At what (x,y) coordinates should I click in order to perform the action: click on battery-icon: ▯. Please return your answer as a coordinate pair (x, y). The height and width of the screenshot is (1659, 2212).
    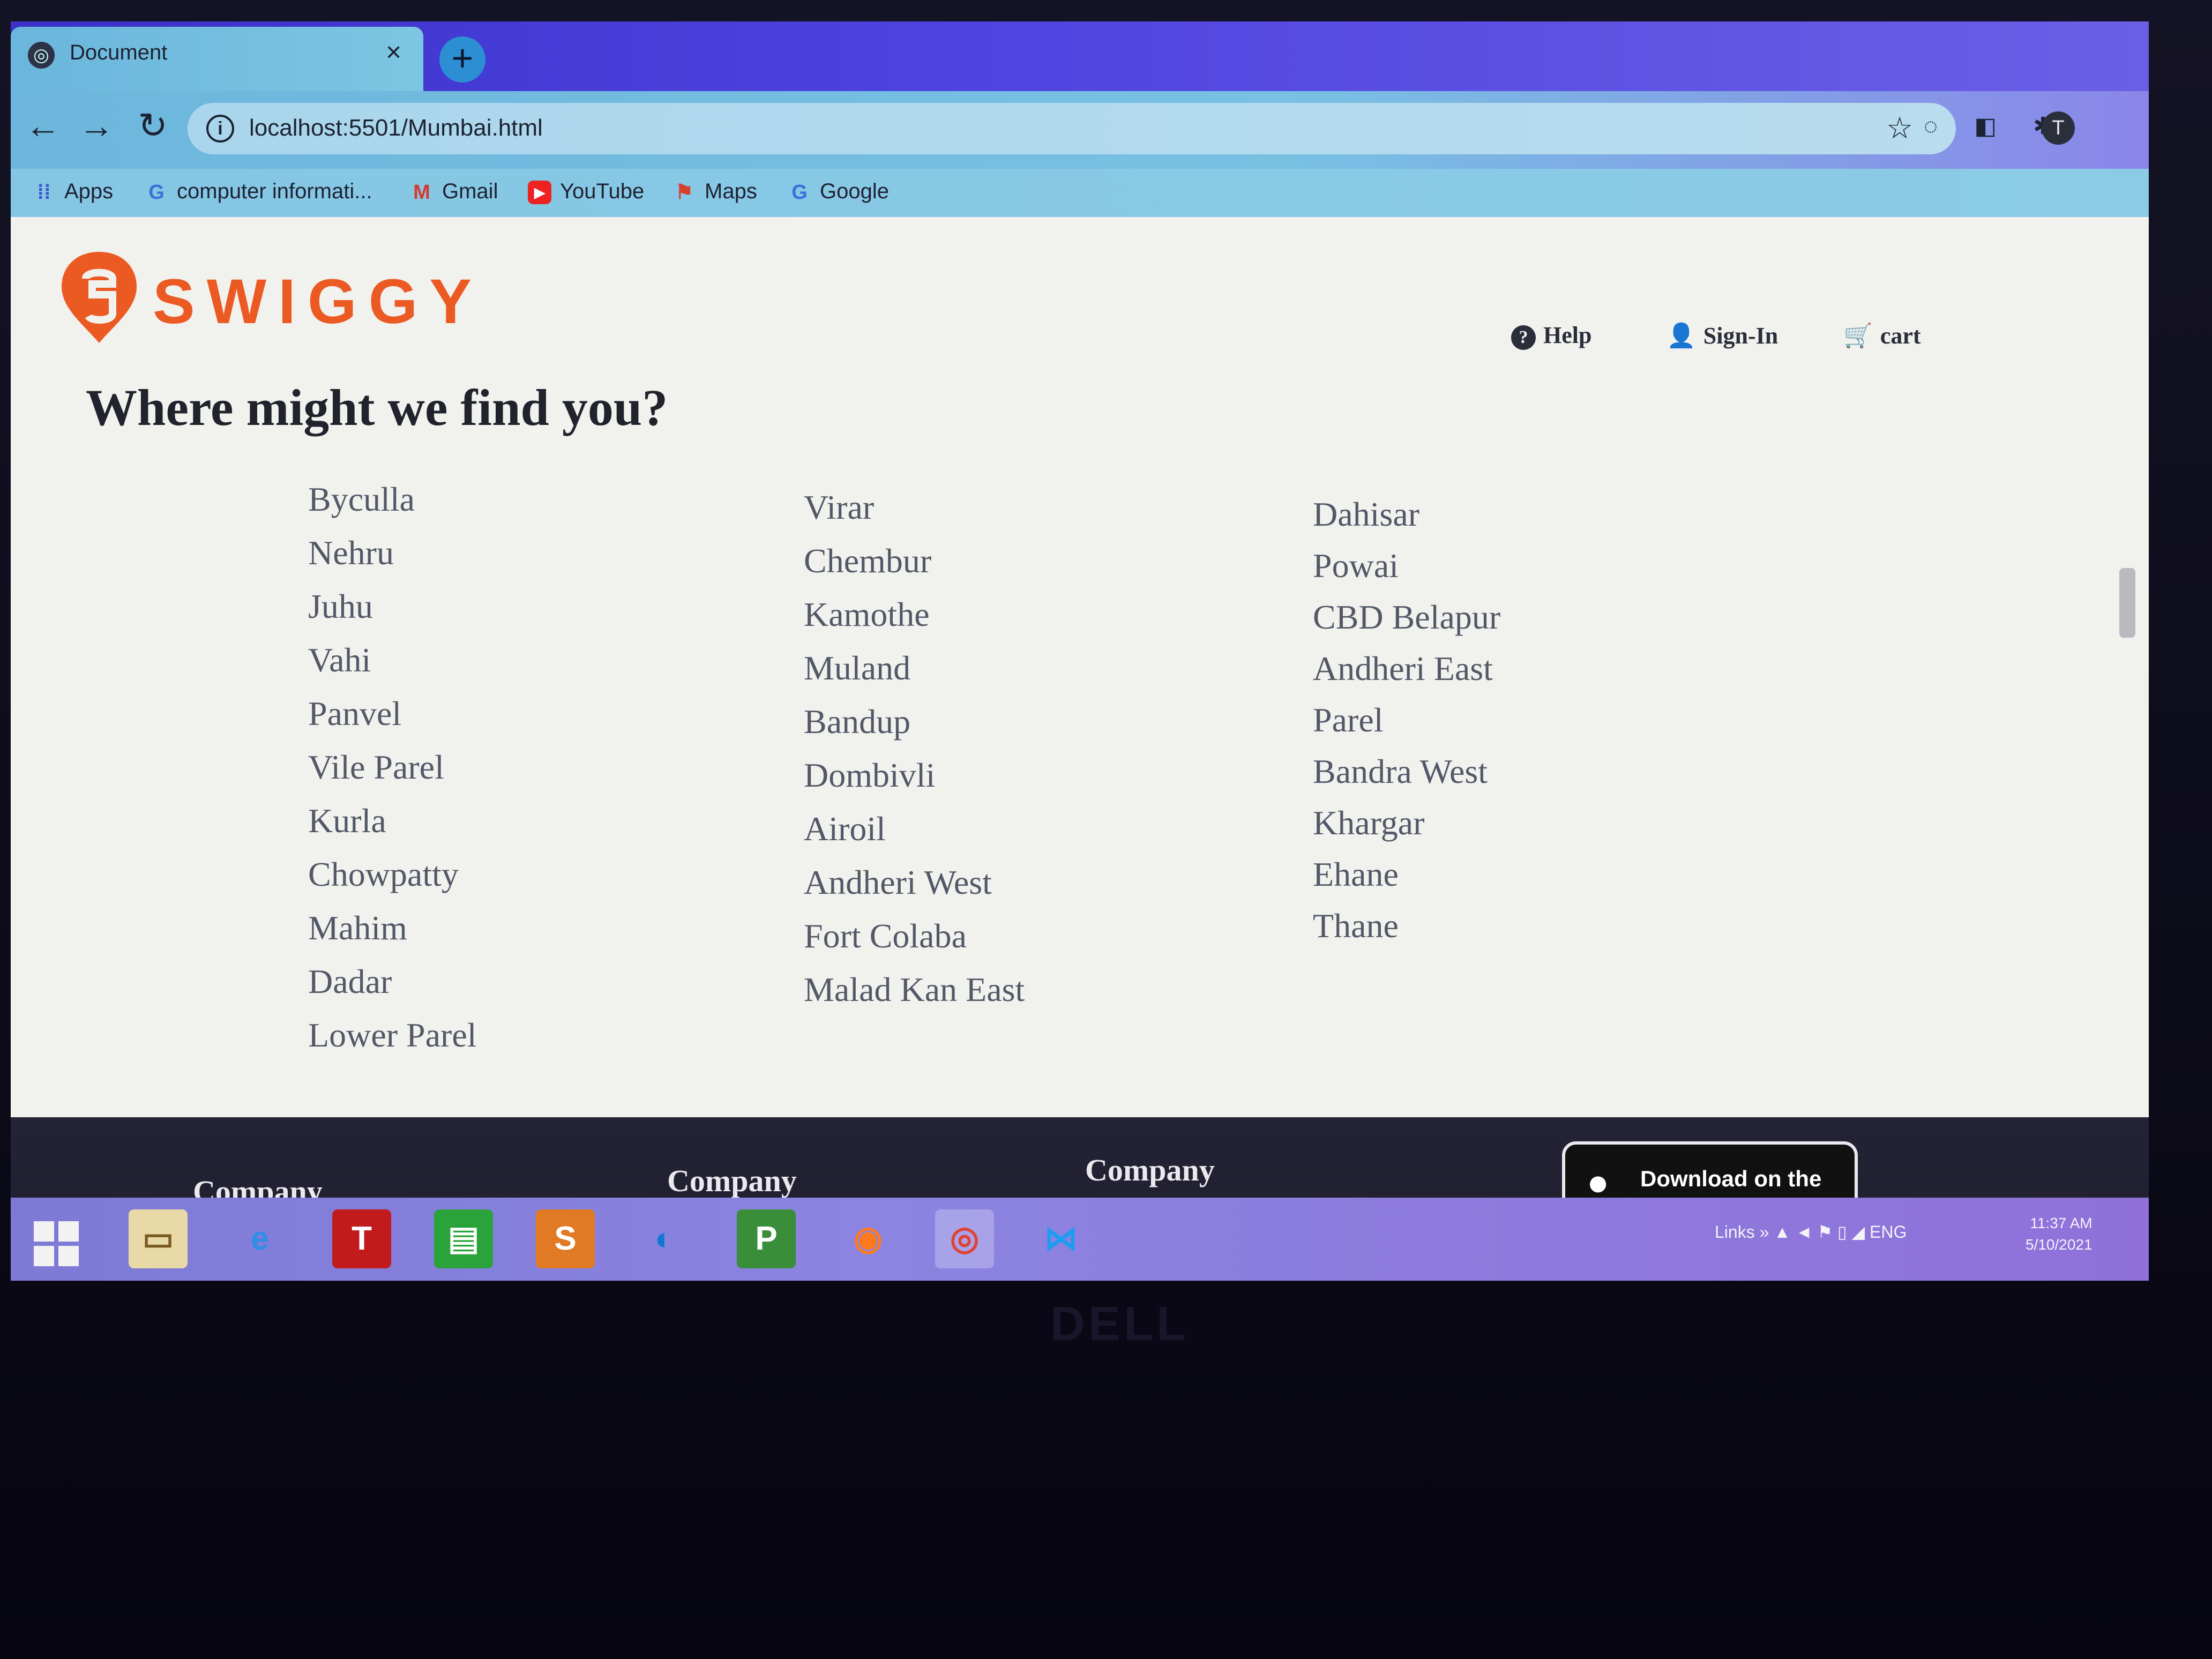
    Looking at the image, I should click on (1844, 1232).